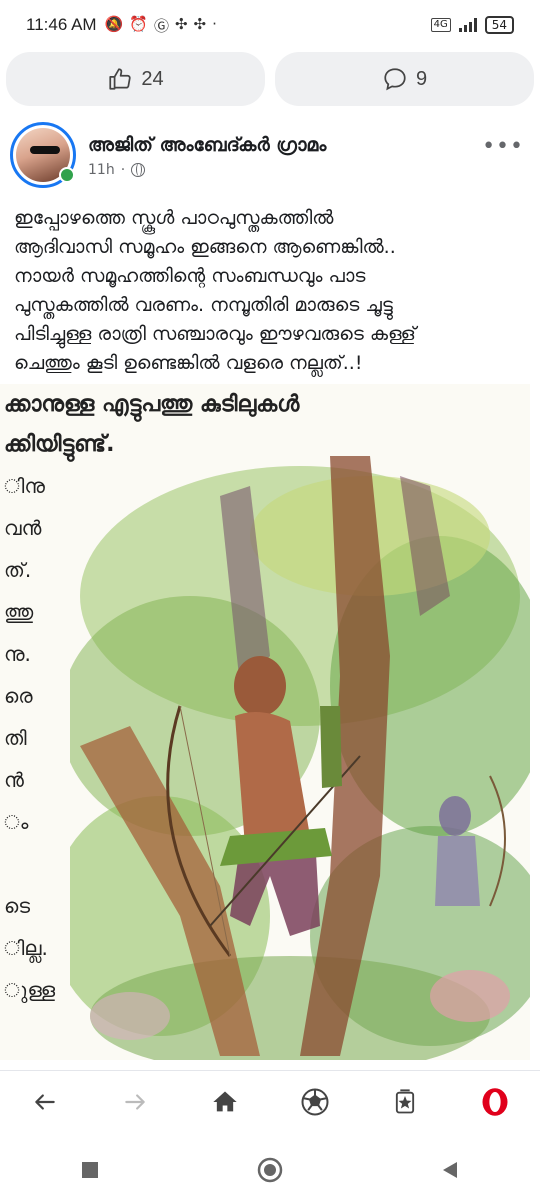 The image size is (540, 1200). Describe the element at coordinates (26, 948) in the screenshot. I see `image-fragment: ില്ല.` at that location.